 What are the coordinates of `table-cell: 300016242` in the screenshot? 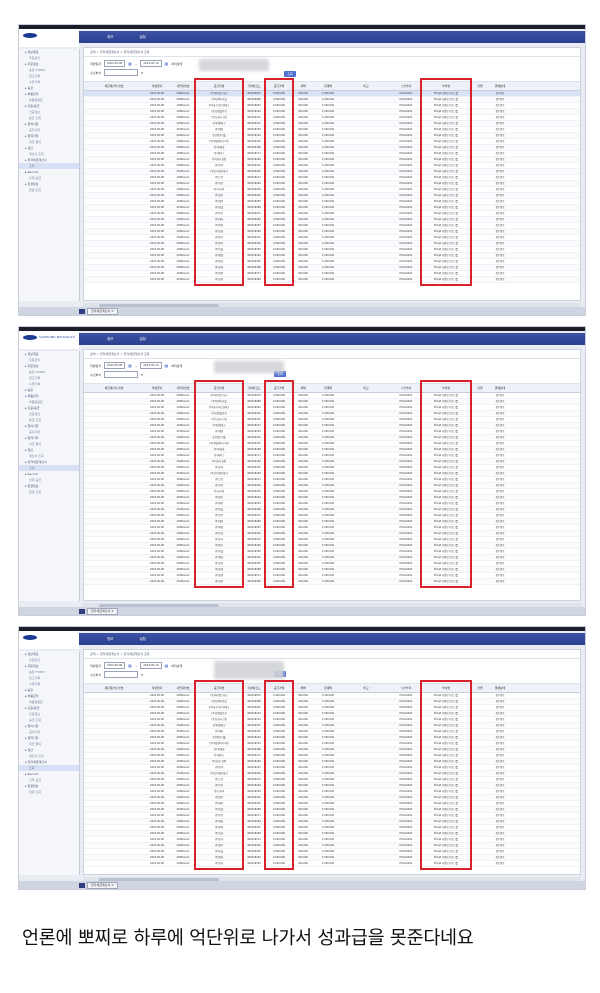 It's located at (254, 195).